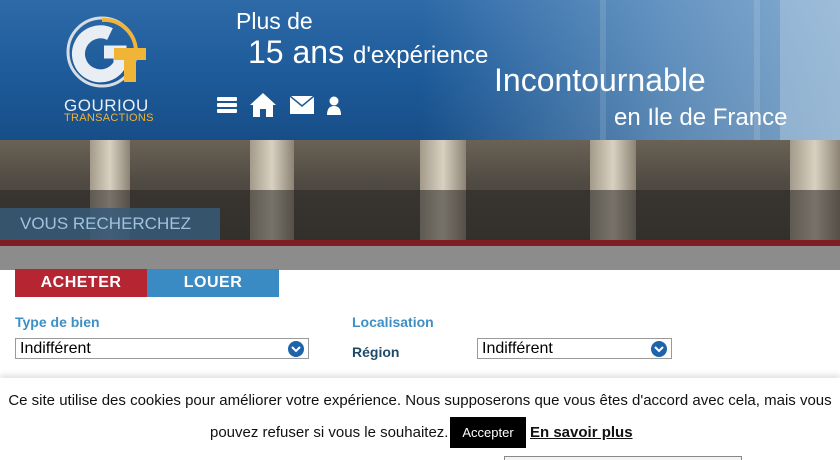 The image size is (840, 460). I want to click on tagline-line1: Plus de, so click(274, 21).